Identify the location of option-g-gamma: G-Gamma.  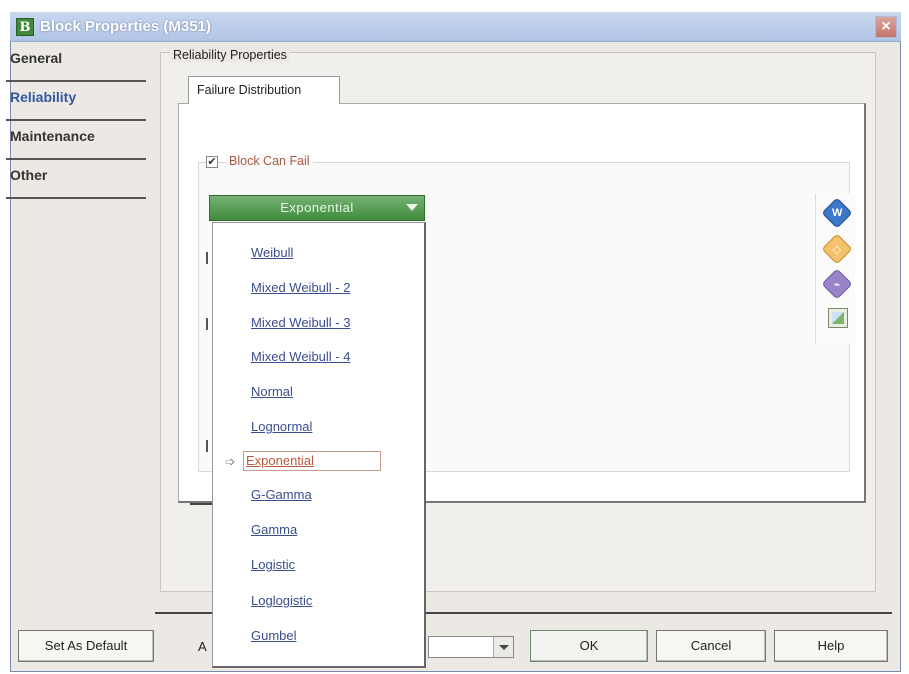
(281, 494).